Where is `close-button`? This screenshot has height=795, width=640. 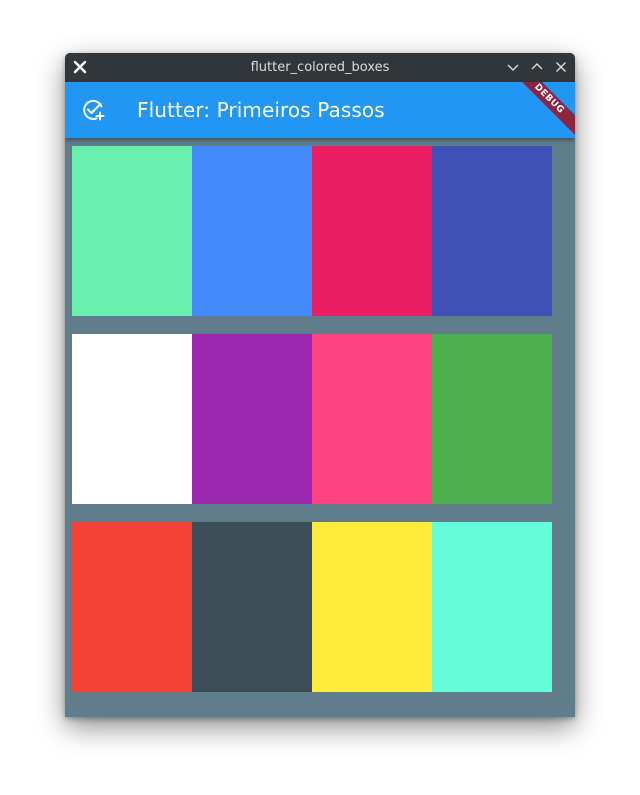 close-button is located at coordinates (561, 67).